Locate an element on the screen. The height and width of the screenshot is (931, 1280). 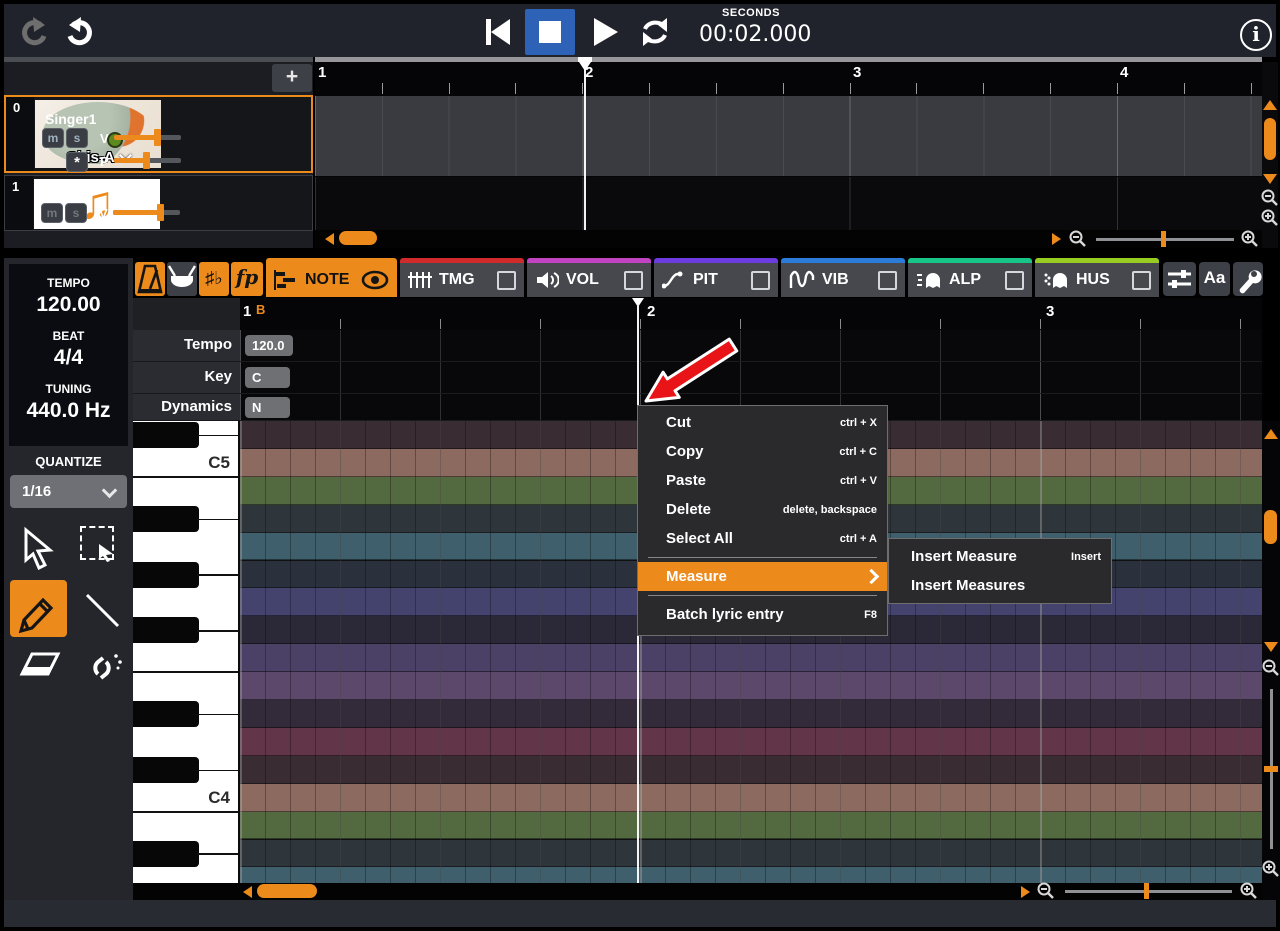
dynamics-badge: N is located at coordinates (267, 407).